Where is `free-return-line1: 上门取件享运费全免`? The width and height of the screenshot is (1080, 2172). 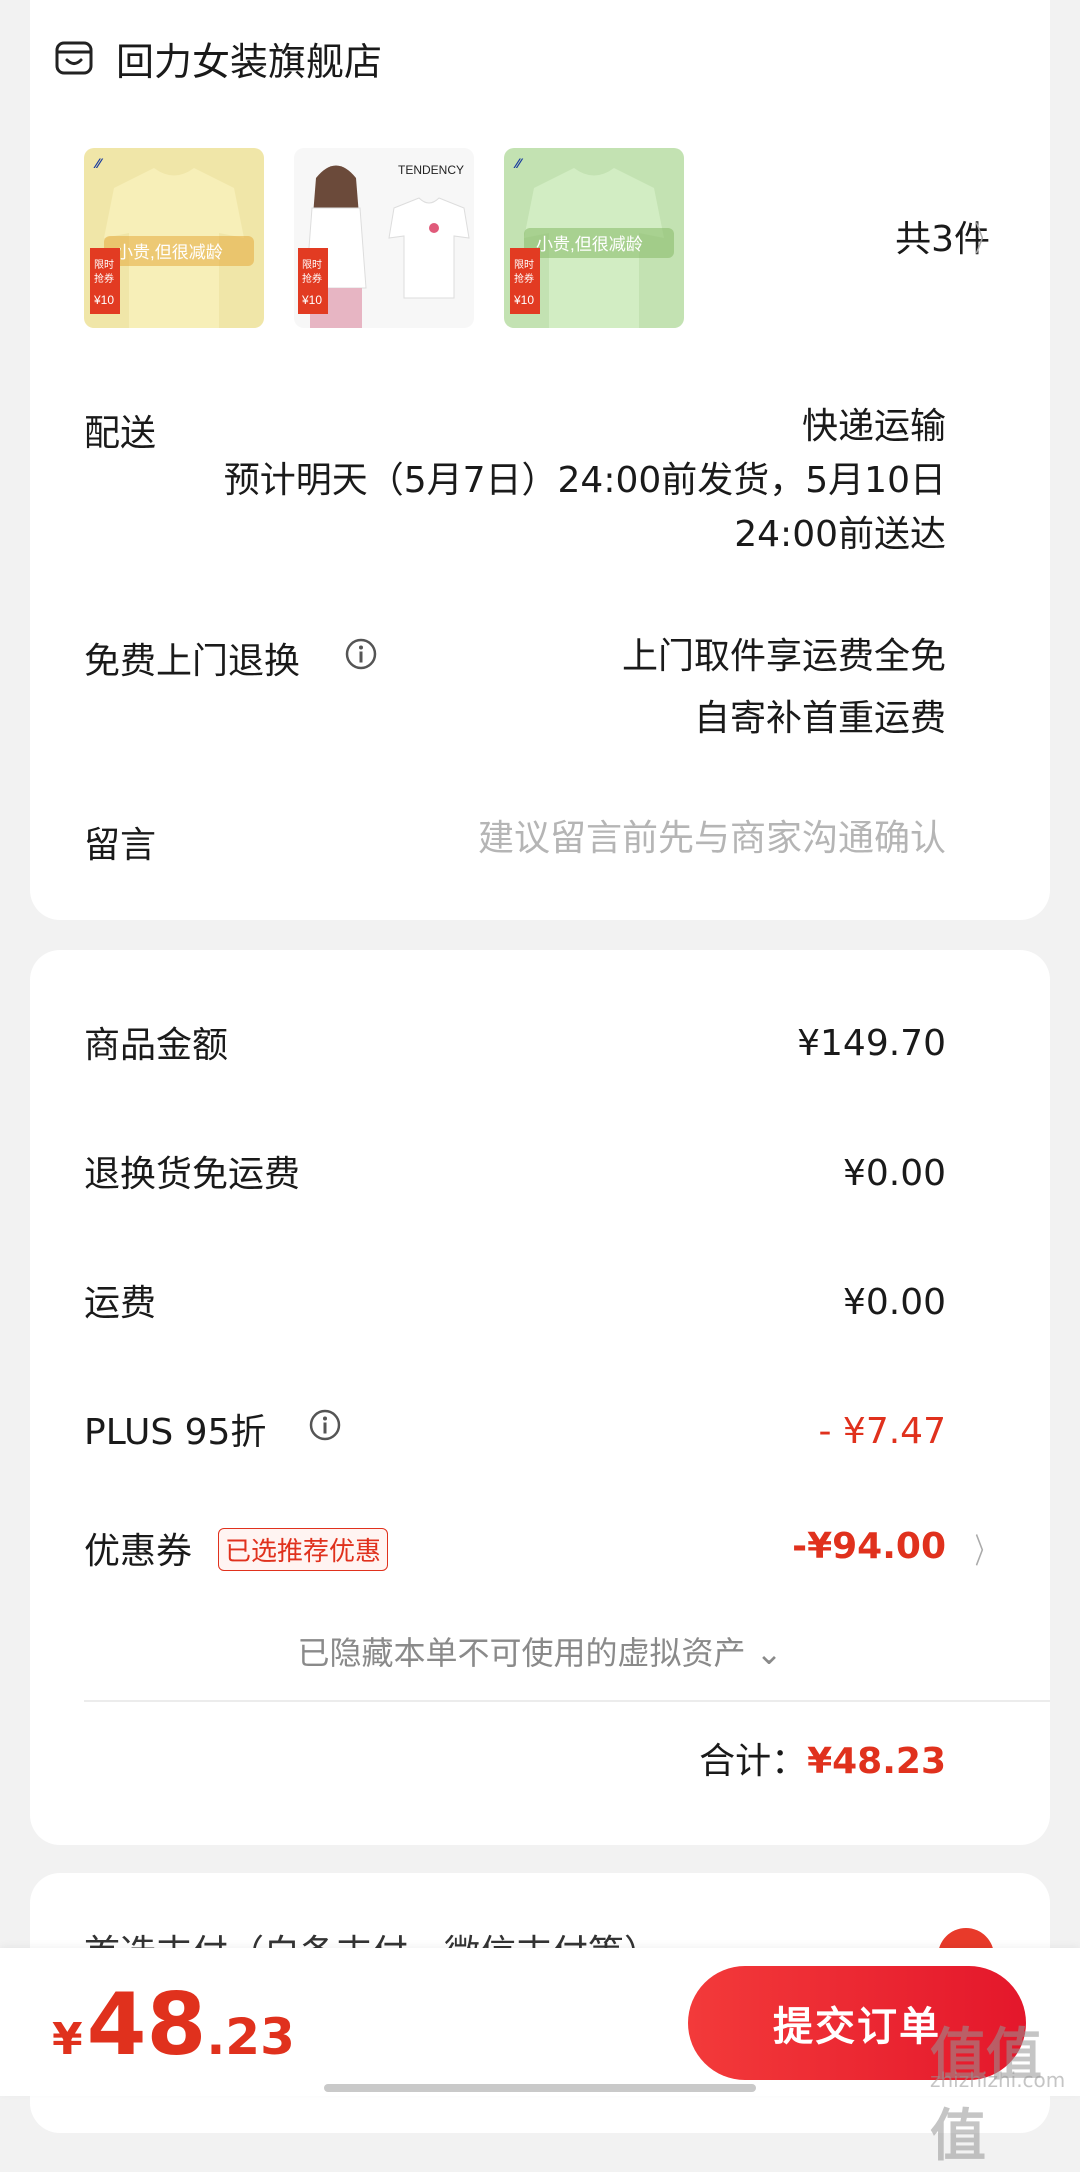
free-return-line1: 上门取件享运费全免 is located at coordinates (783, 656).